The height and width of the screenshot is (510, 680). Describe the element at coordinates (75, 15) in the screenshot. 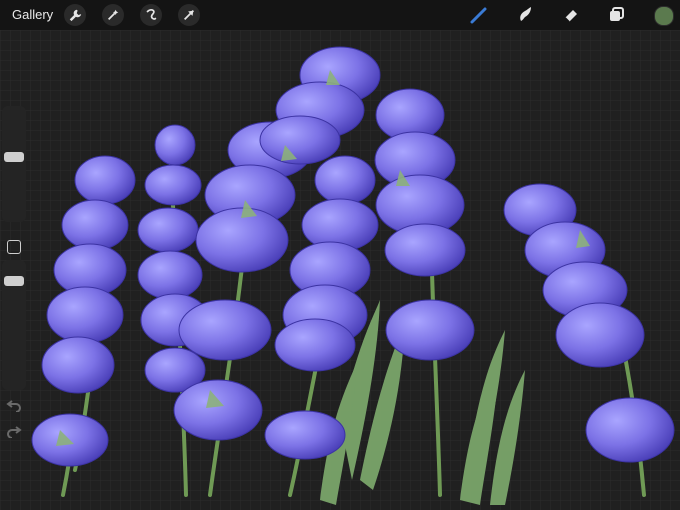

I see `wrench-icon` at that location.